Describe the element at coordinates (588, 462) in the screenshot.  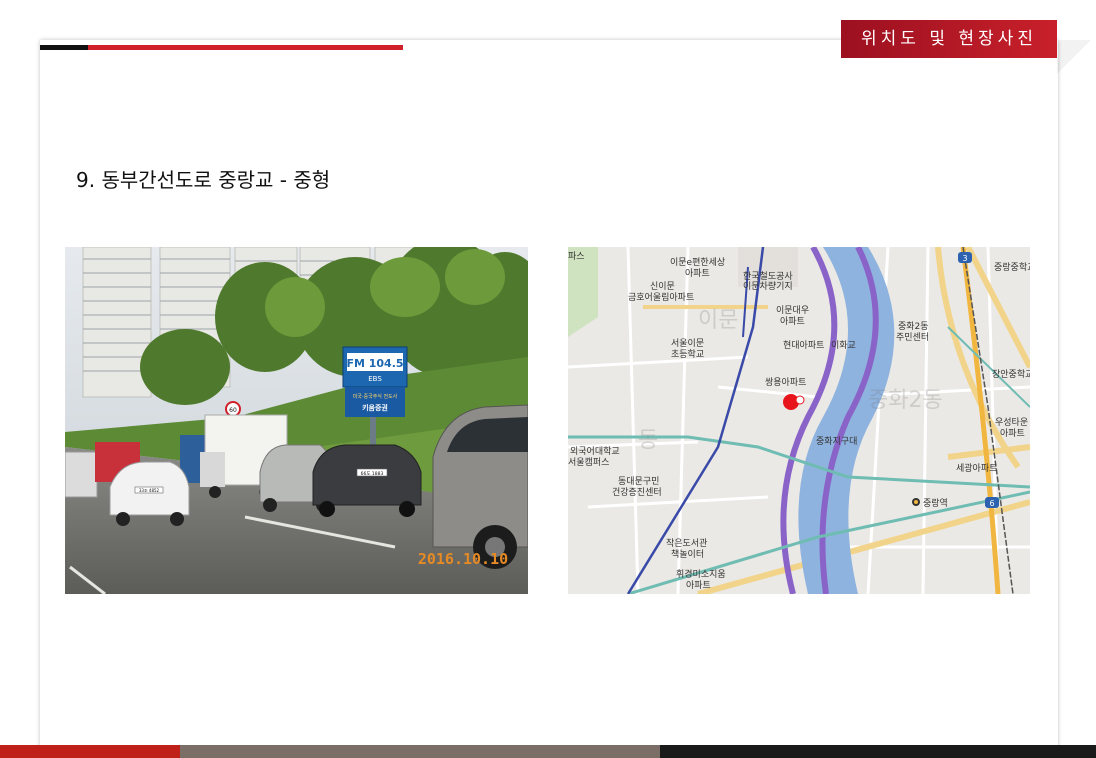
I see `map-label: 서울캠퍼스` at that location.